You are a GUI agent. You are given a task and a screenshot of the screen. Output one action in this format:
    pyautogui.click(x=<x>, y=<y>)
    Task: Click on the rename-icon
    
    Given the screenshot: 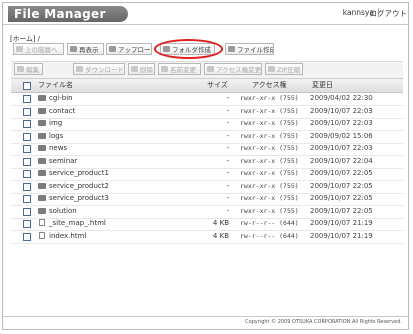 What is the action you would take?
    pyautogui.click(x=164, y=69)
    